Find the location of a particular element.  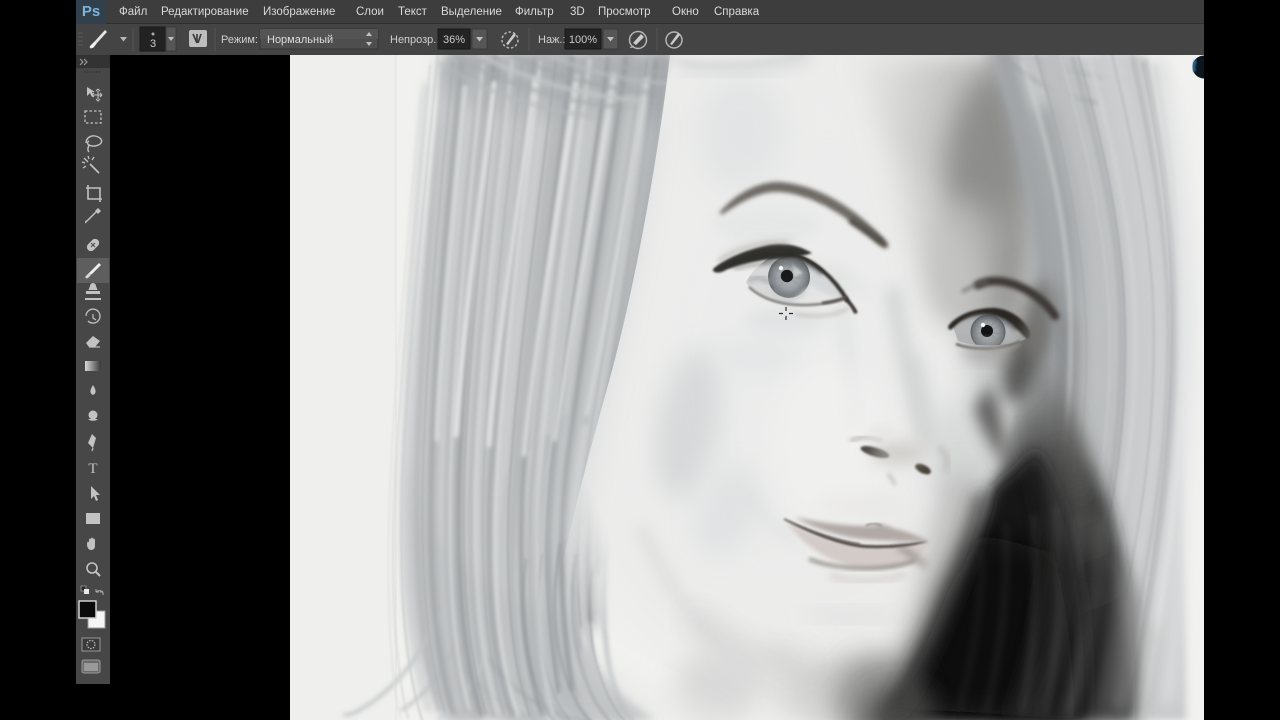

svg-text: Режим: is located at coordinates (239, 40).